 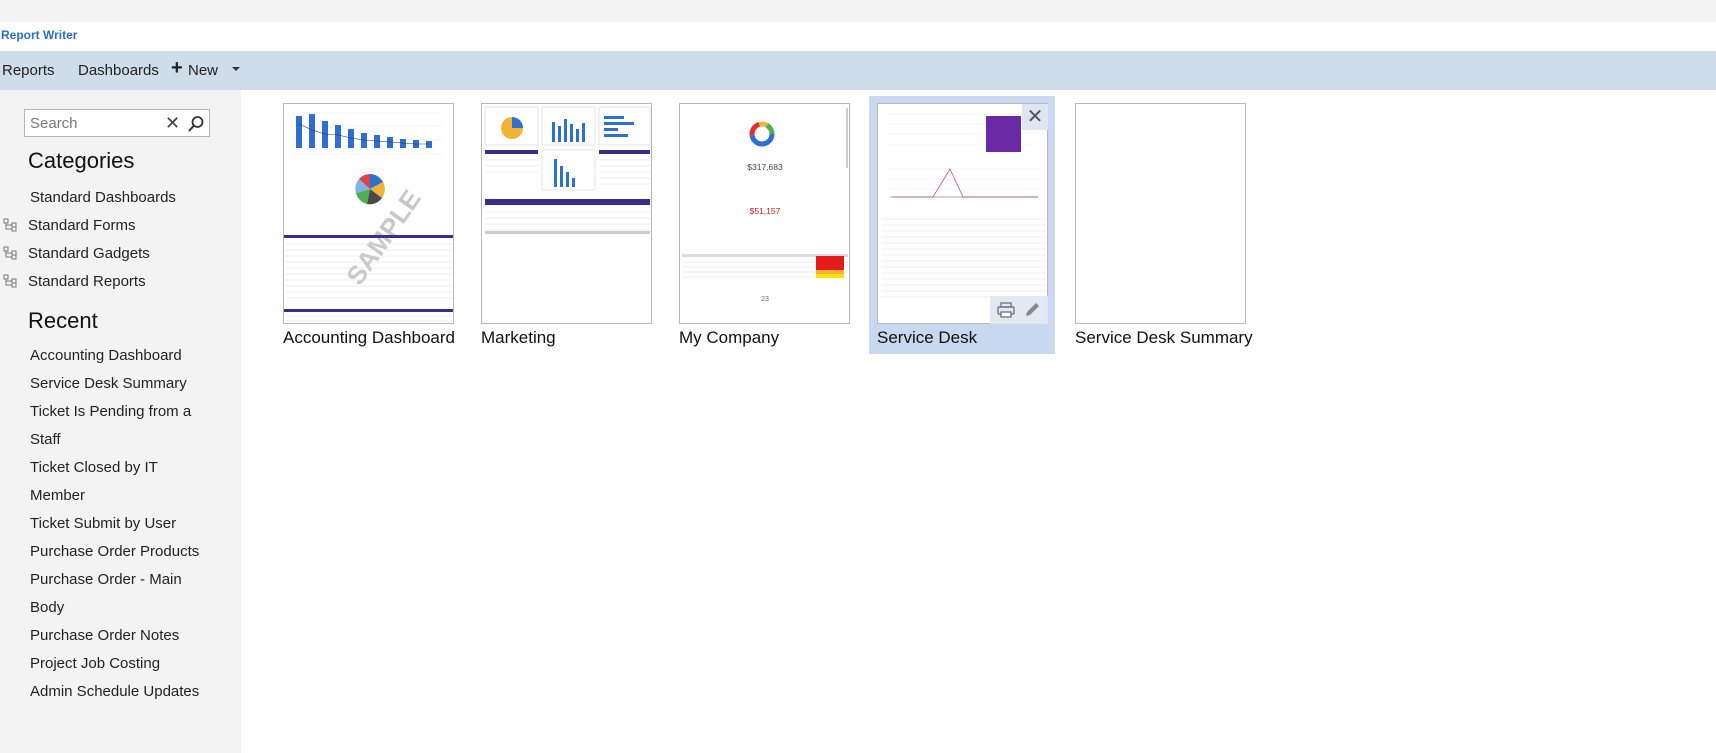 I want to click on dashboard-tile-service-desk-summary: Service Desk Summary, so click(x=1160, y=225).